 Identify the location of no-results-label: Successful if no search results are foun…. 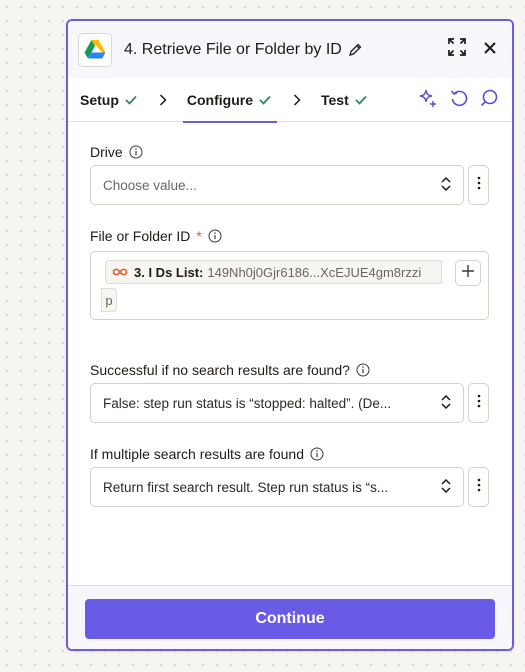
(230, 370).